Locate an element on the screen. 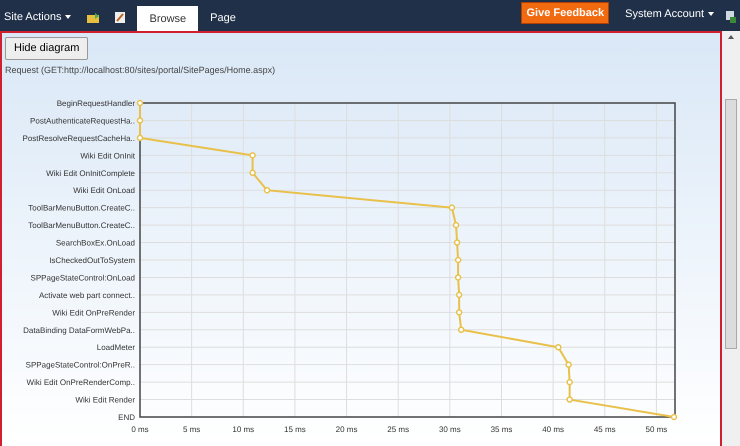 This screenshot has width=740, height=446. ribbon-tab: Browse is located at coordinates (167, 18).